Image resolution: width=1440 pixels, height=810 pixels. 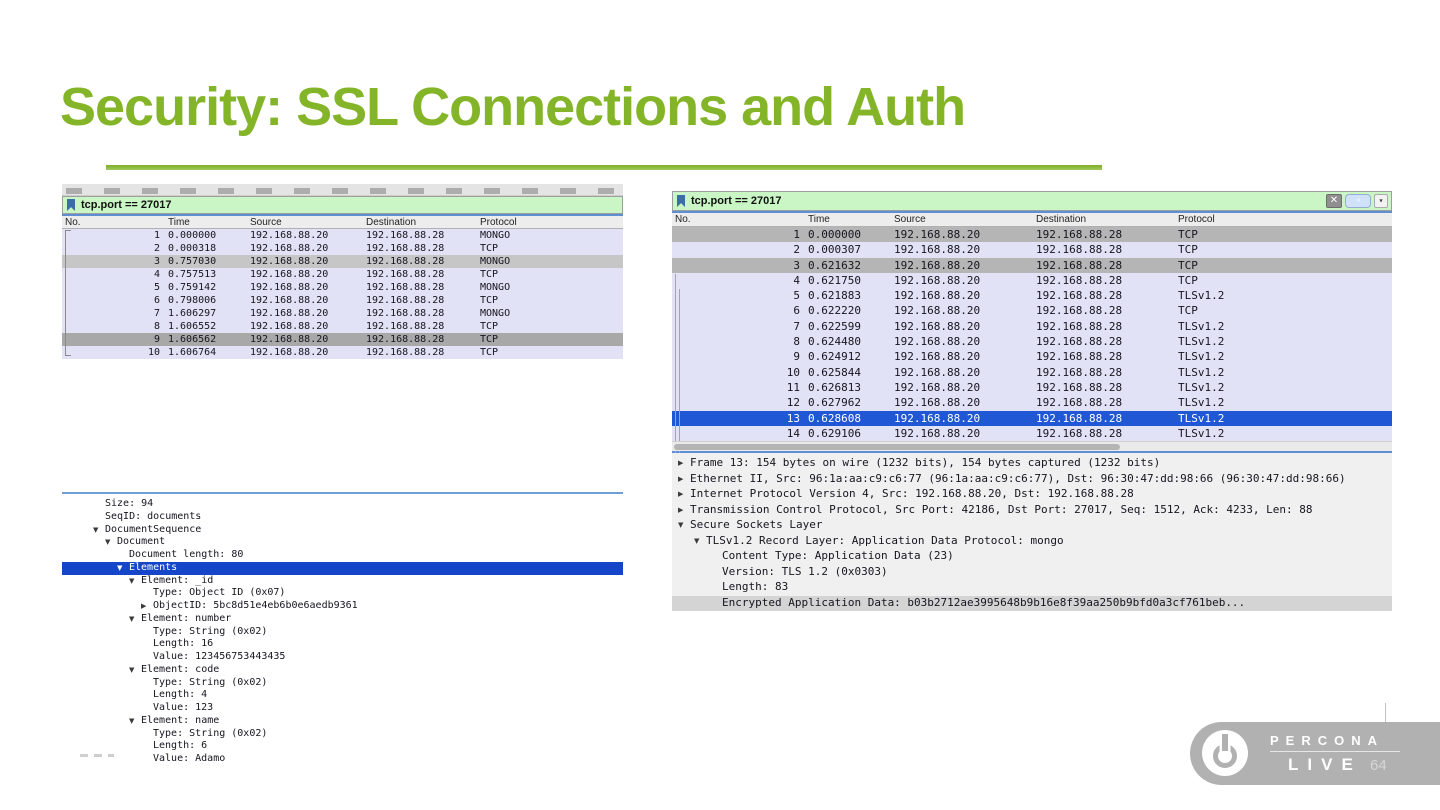 What do you see at coordinates (342, 619) in the screenshot?
I see `tree-line: ▼ Element: number` at bounding box center [342, 619].